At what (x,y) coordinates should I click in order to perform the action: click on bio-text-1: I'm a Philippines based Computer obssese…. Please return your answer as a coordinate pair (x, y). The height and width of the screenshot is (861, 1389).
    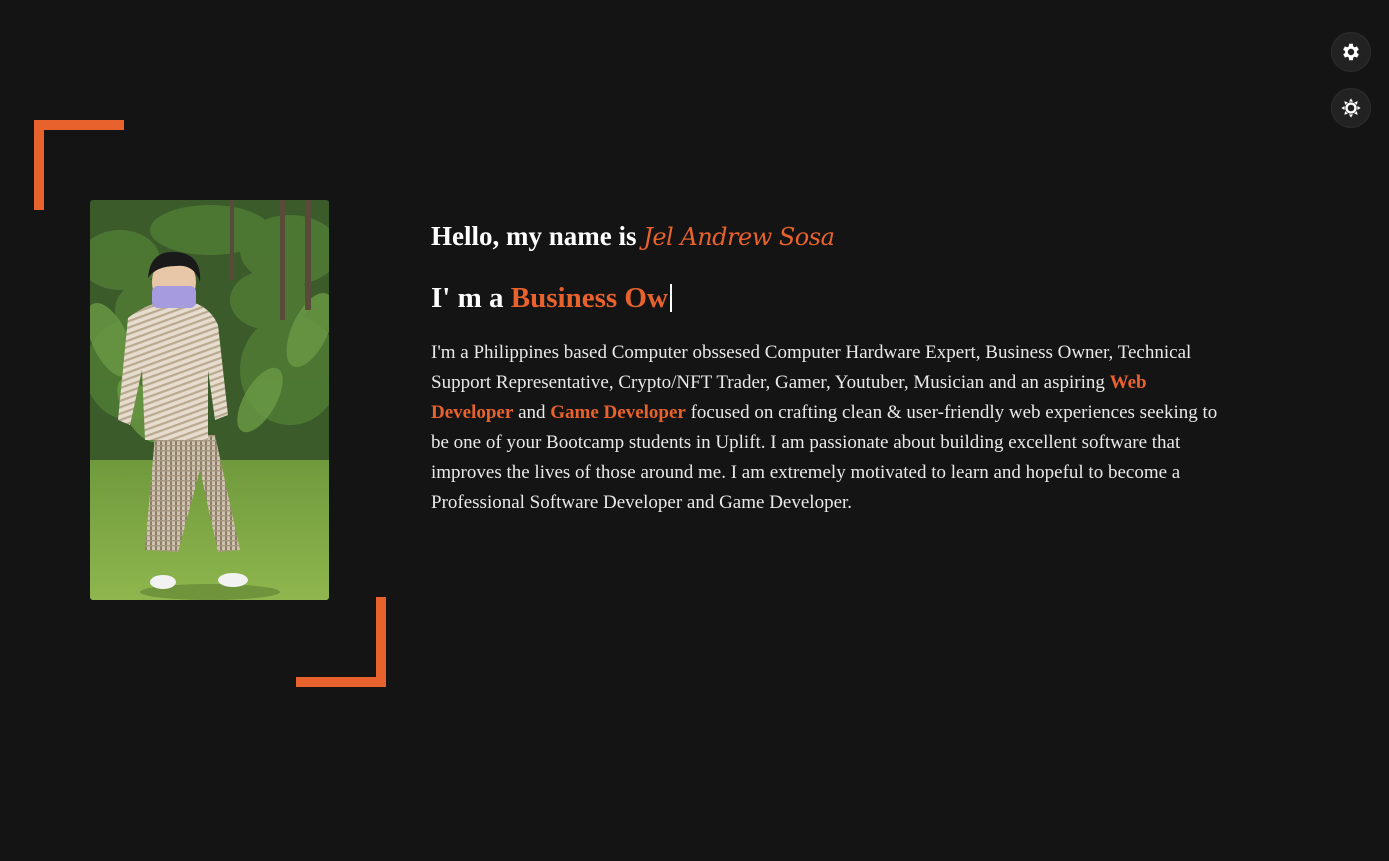
    Looking at the image, I should click on (811, 367).